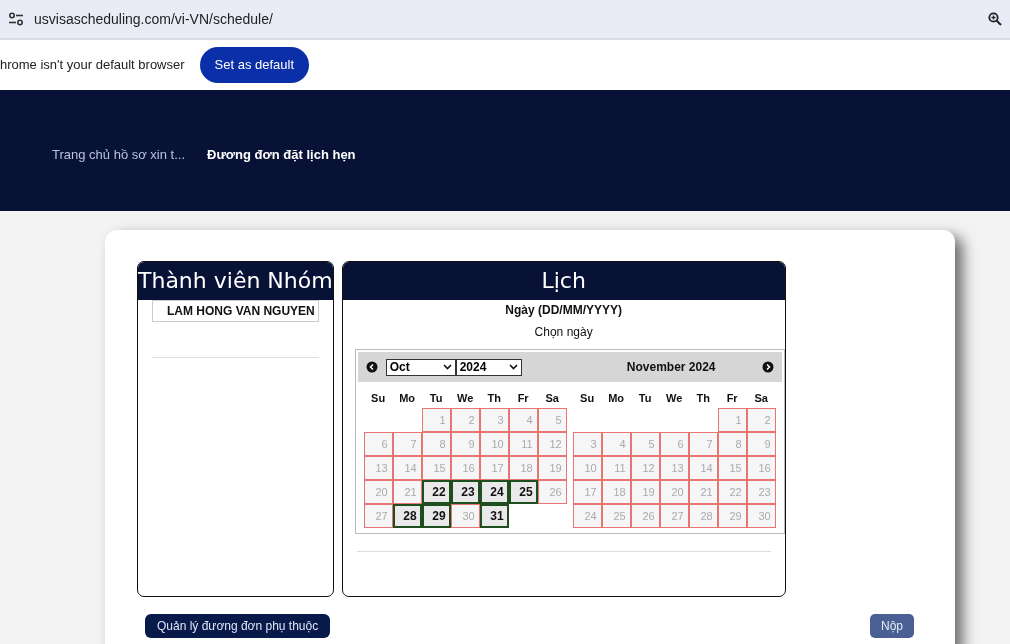  Describe the element at coordinates (16, 19) in the screenshot. I see `site-settings-icon` at that location.